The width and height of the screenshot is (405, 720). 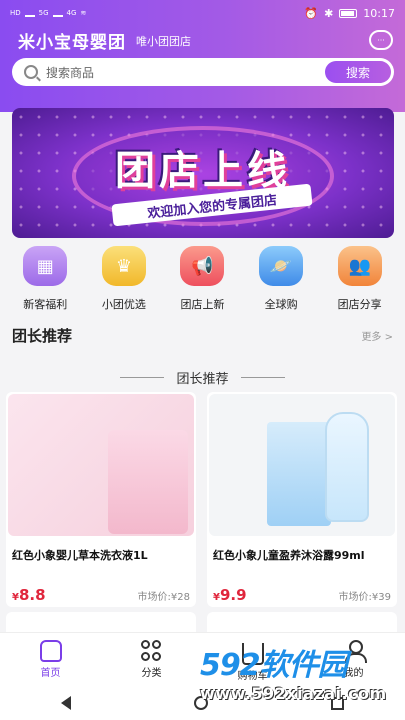 What do you see at coordinates (70, 72) in the screenshot?
I see `search-input: 搜索商品` at bounding box center [70, 72].